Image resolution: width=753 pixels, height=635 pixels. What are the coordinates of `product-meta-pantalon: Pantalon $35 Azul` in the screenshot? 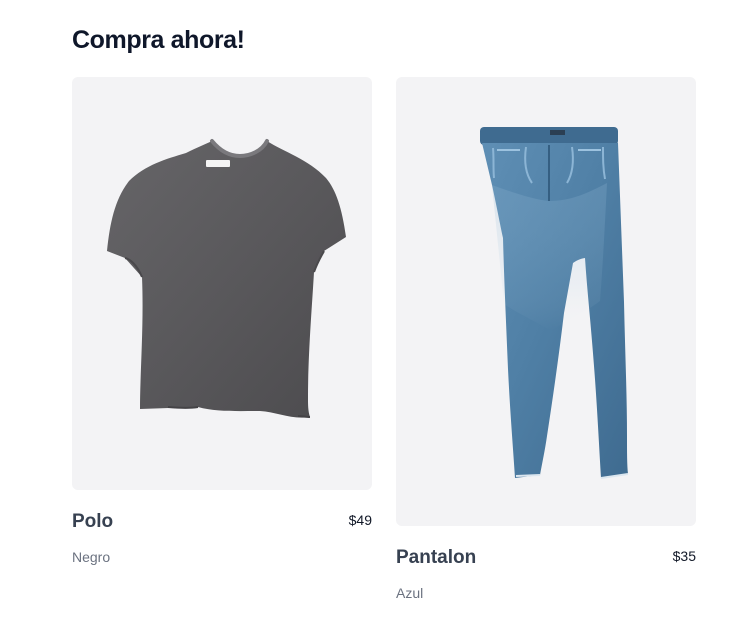 It's located at (546, 574).